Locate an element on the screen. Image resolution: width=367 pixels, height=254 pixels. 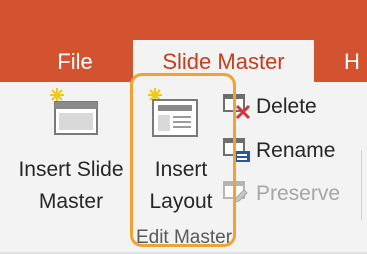
preserve-label: Preserve is located at coordinates (298, 193).